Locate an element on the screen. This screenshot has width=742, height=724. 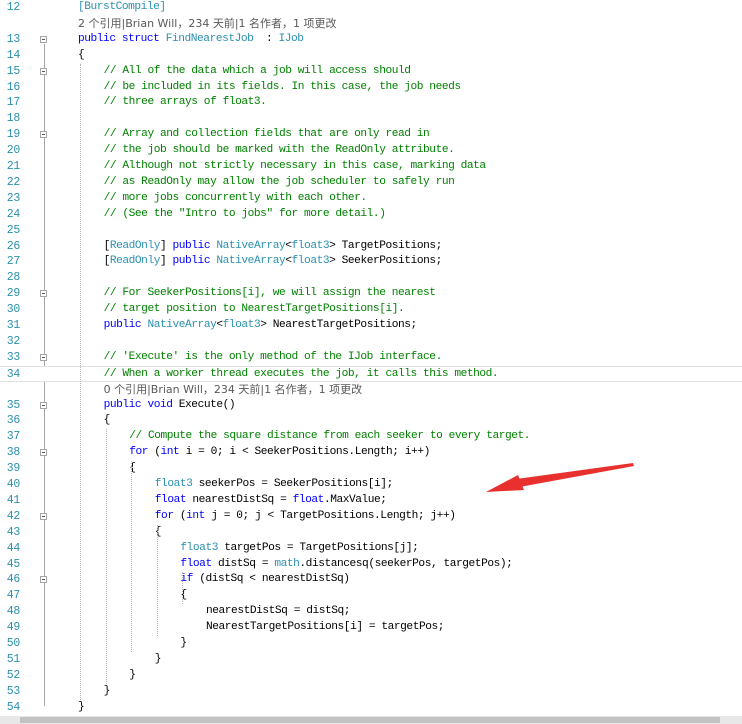
red-arrow-annotation is located at coordinates (560, 477).